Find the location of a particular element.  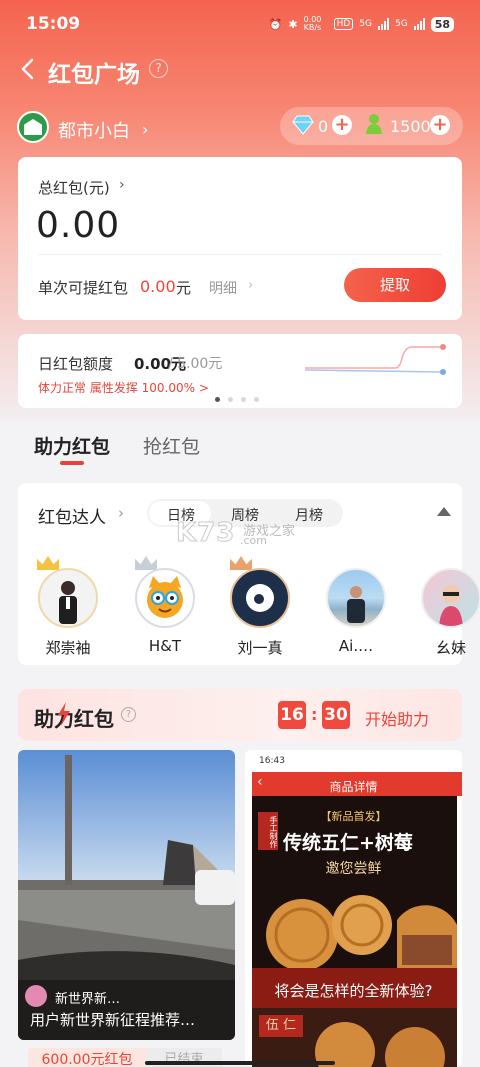

carousel-dots is located at coordinates (237, 399).